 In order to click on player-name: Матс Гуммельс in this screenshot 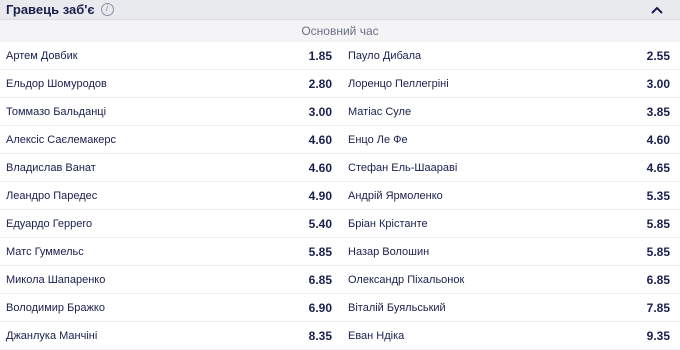, I will do `click(45, 251)`.